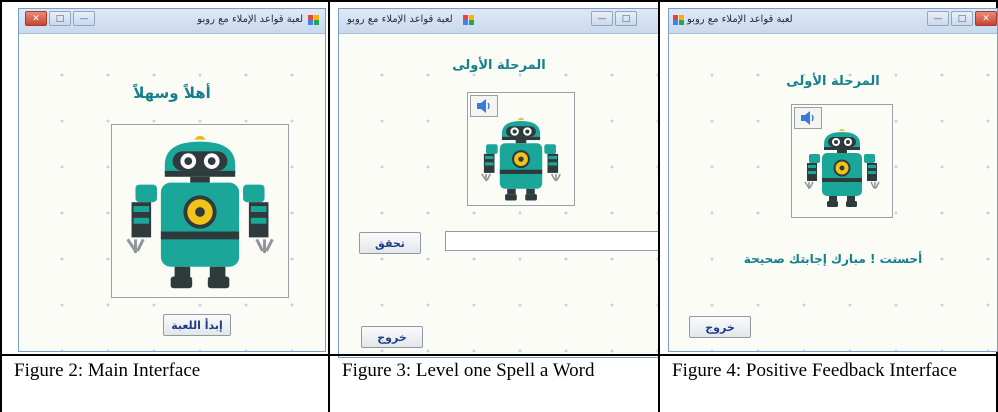  What do you see at coordinates (390, 243) in the screenshot?
I see `check-button: تحقق` at bounding box center [390, 243].